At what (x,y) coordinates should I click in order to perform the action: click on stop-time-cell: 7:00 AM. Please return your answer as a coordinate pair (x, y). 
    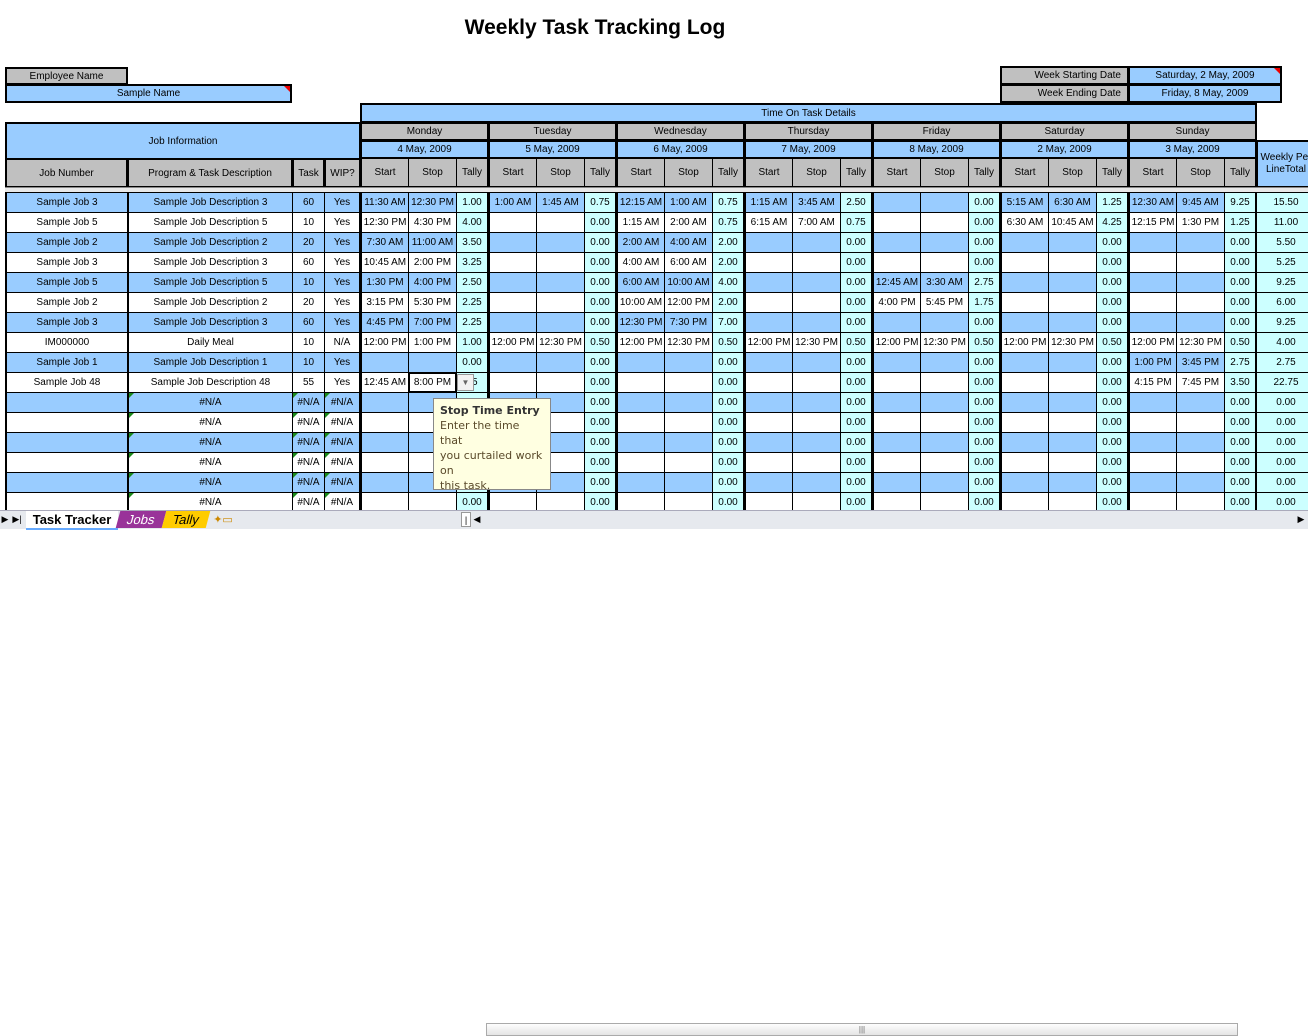
    Looking at the image, I should click on (816, 222).